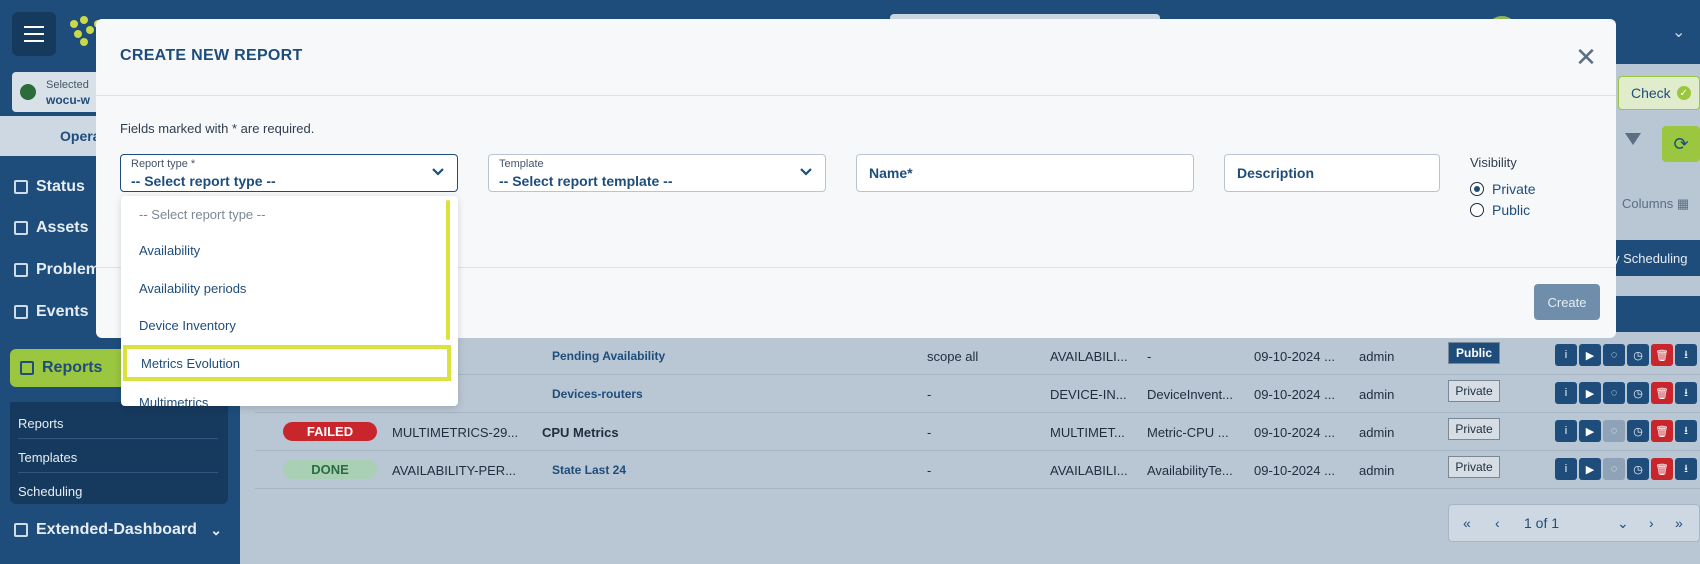  I want to click on visibility-private-option: Private, so click(1503, 189).